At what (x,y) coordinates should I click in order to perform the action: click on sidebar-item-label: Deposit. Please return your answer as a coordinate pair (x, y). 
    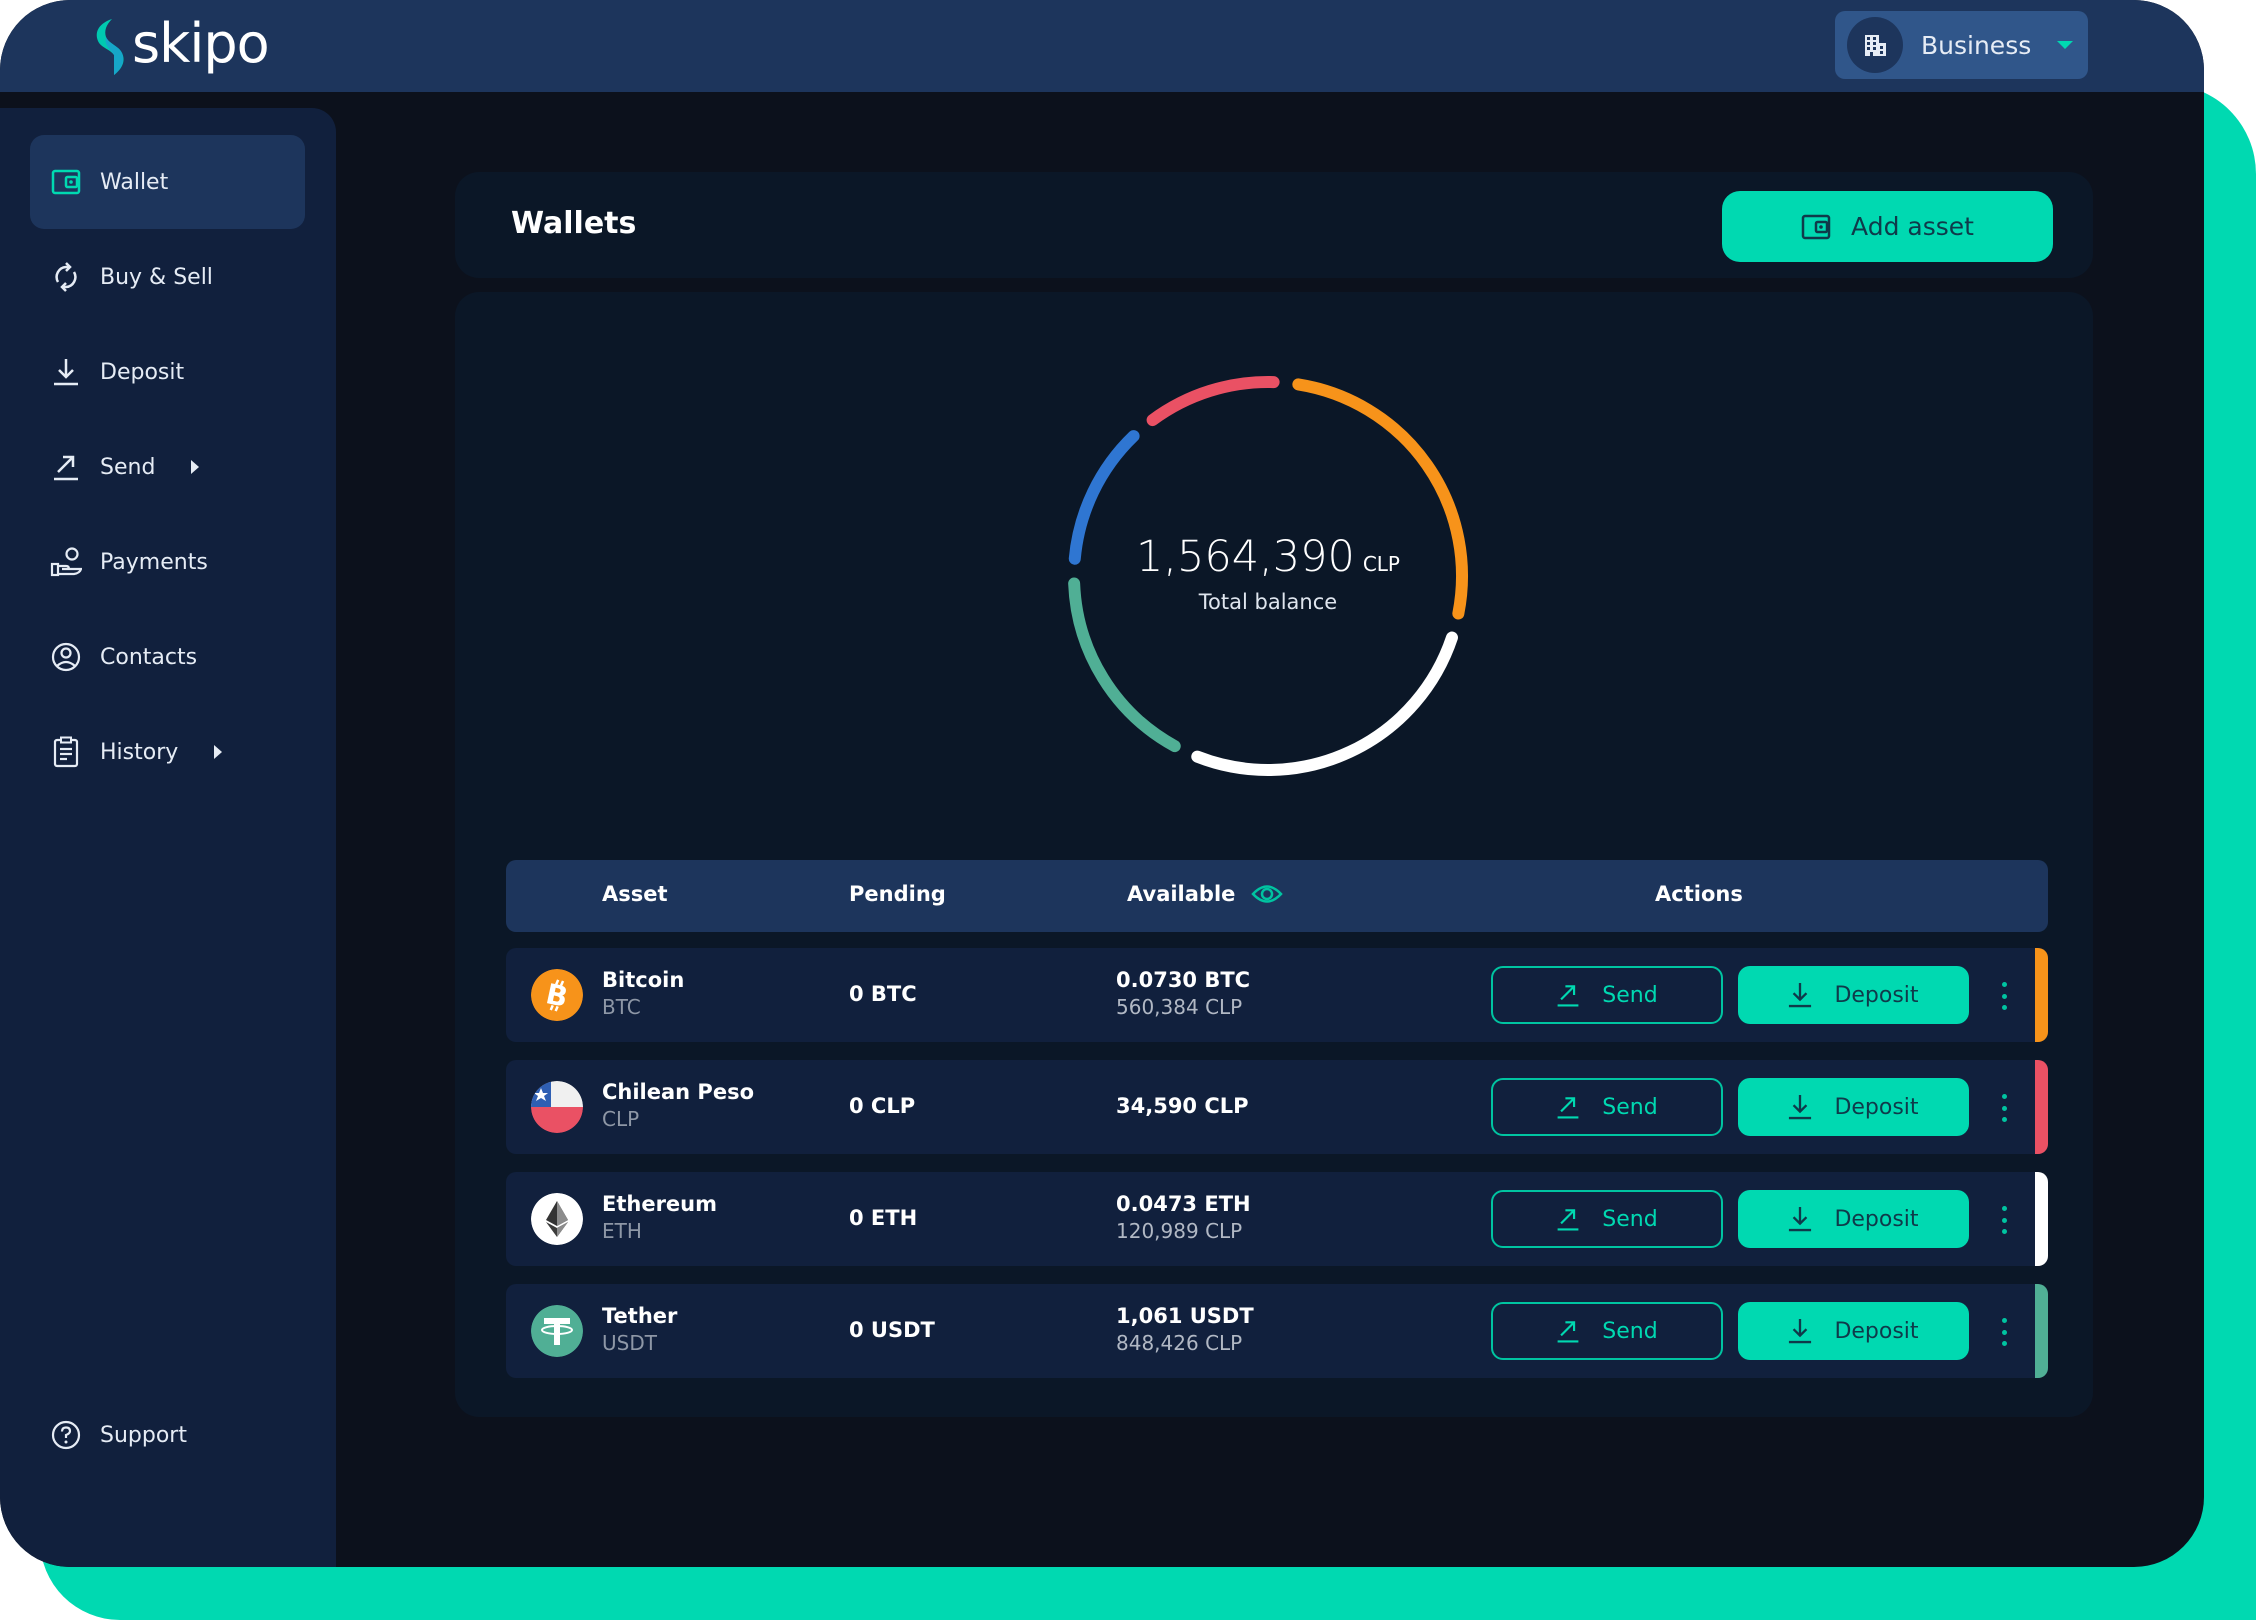
    Looking at the image, I should click on (142, 372).